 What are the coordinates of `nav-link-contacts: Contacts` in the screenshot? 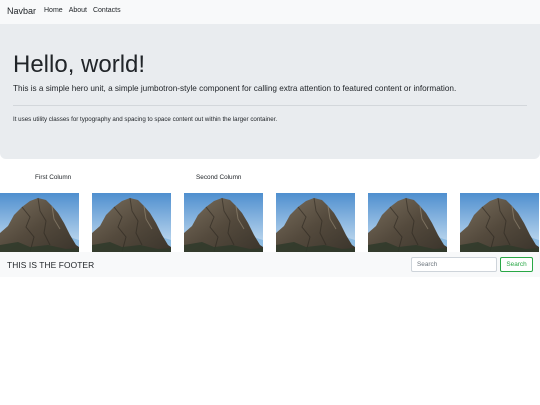 It's located at (107, 10).